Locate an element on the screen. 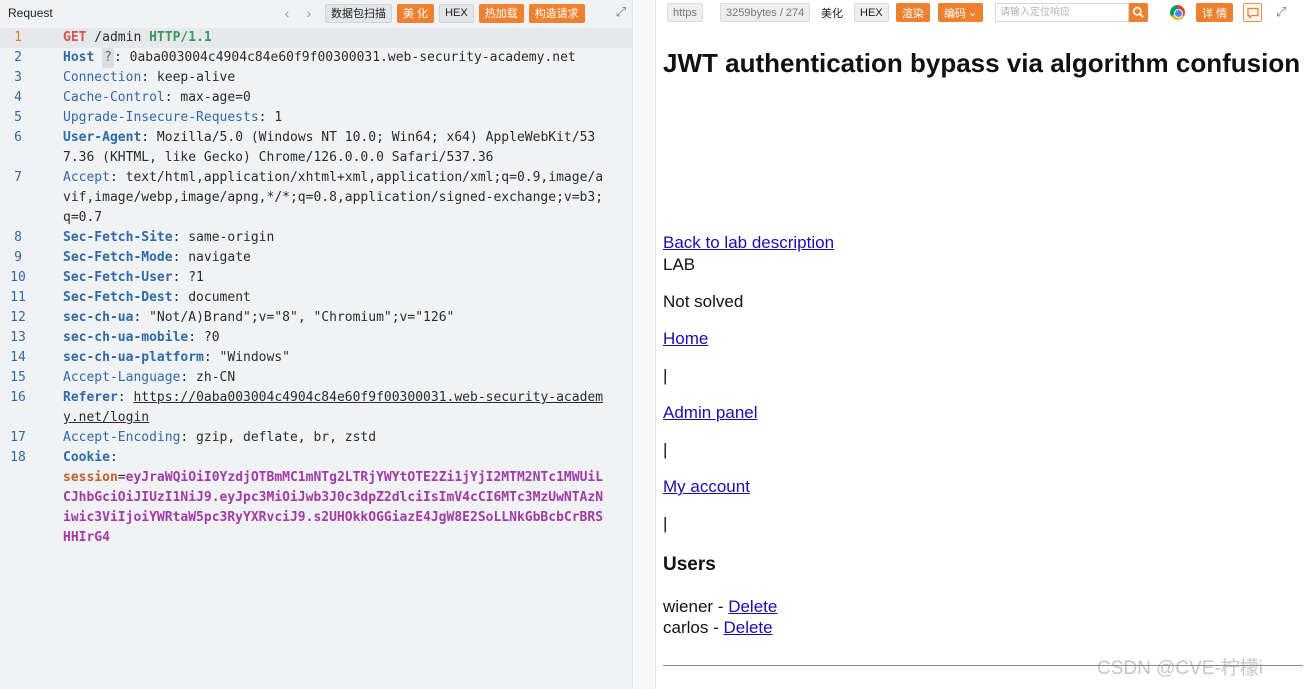 Image resolution: width=1311 pixels, height=689 pixels. line-number: 5 is located at coordinates (18, 117).